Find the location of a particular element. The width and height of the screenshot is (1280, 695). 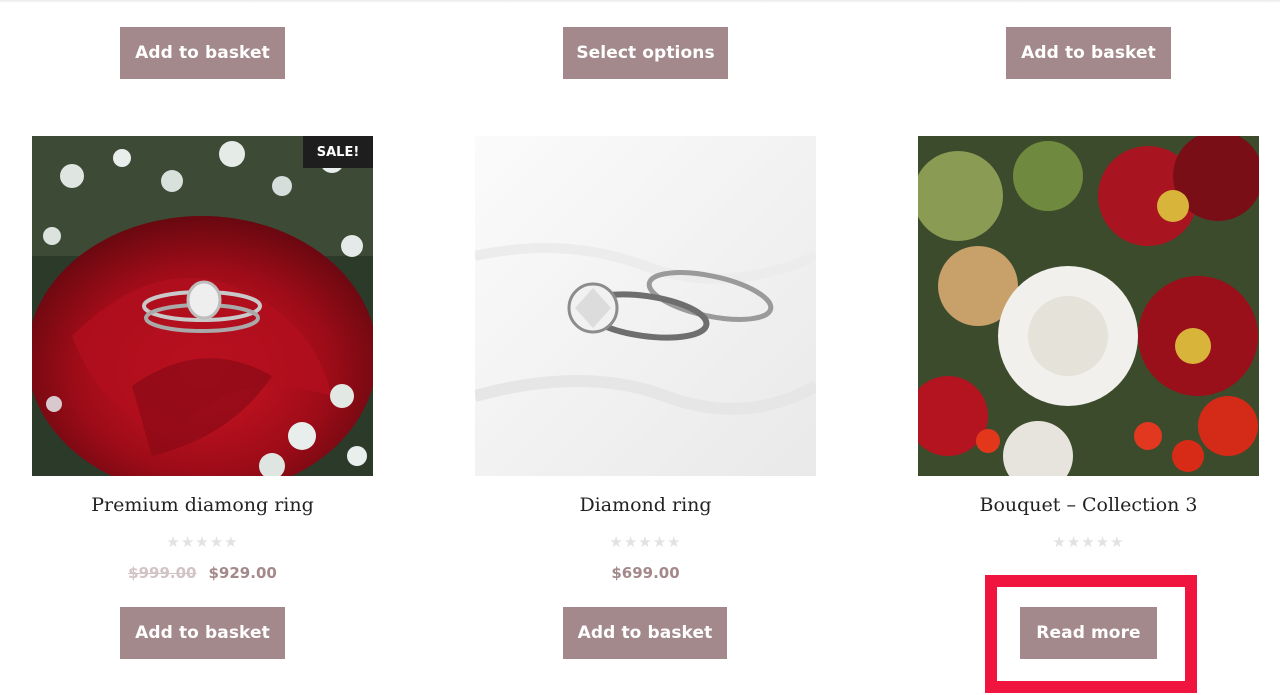

price-diamond-ring: $699.00 is located at coordinates (645, 573).